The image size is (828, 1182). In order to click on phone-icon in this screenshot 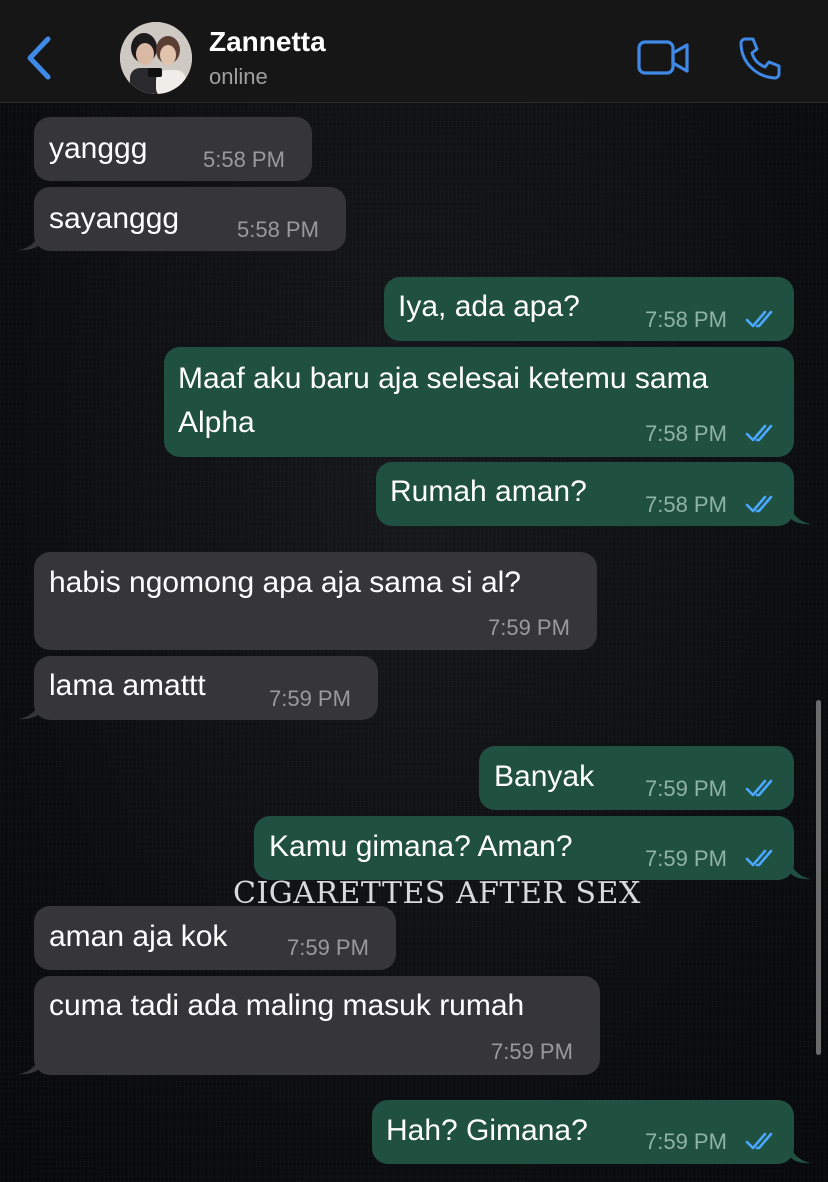, I will do `click(760, 58)`.